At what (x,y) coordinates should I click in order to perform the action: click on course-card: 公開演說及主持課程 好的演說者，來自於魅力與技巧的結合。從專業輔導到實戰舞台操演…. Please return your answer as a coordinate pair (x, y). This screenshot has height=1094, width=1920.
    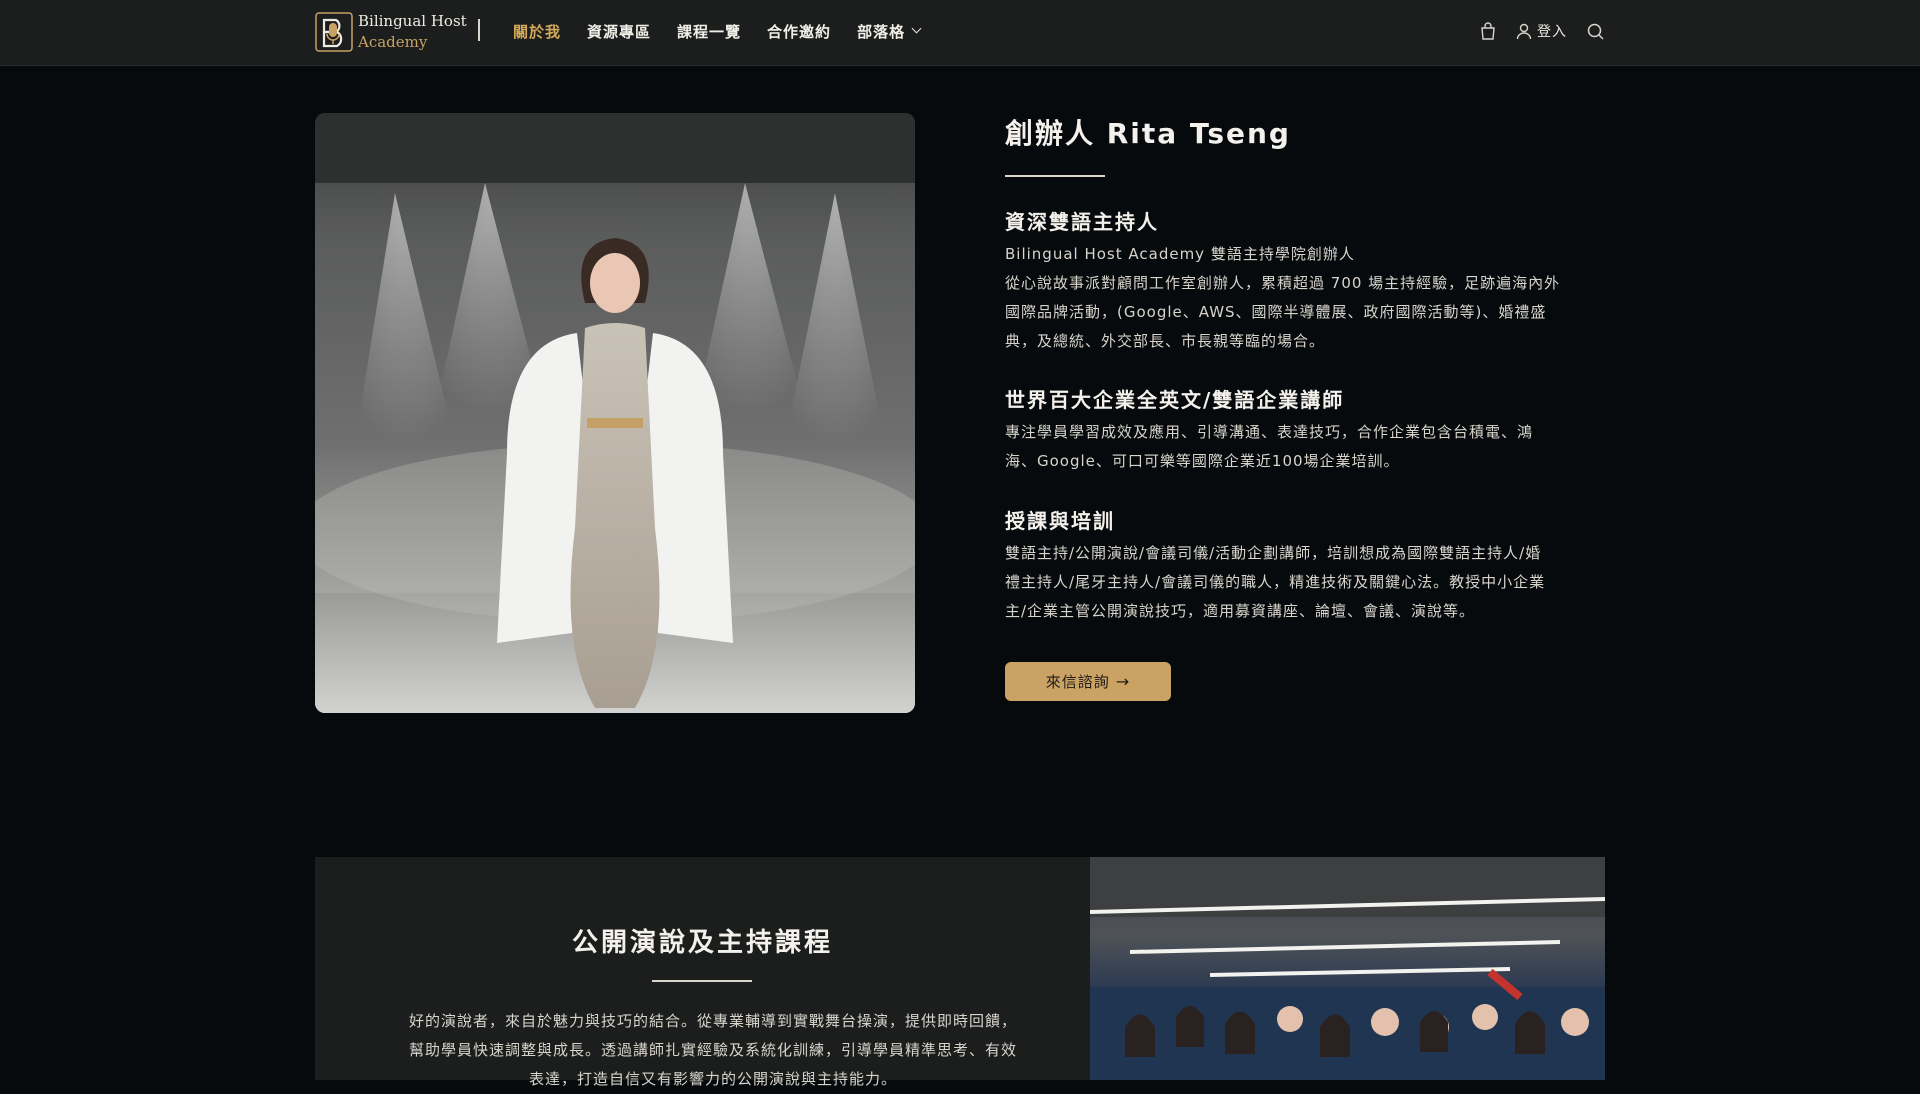
    Looking at the image, I should click on (702, 972).